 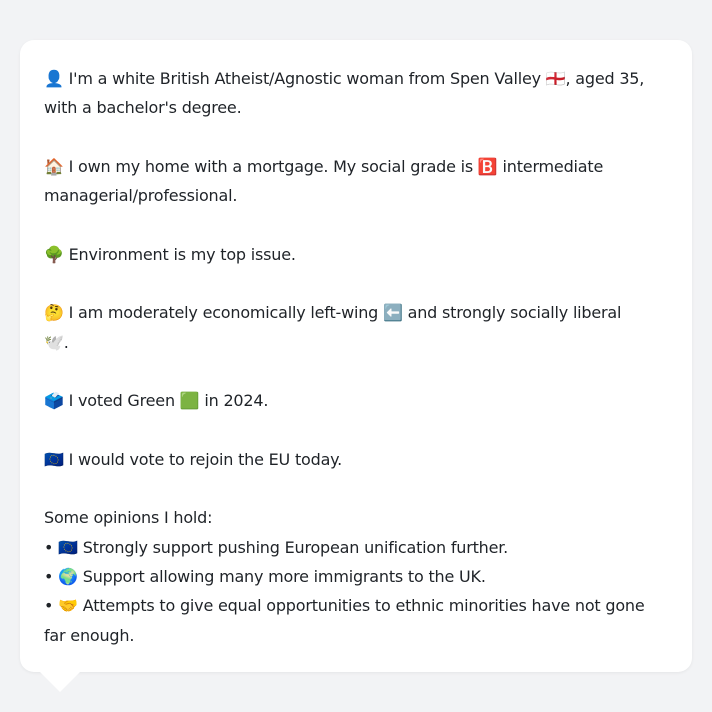 What do you see at coordinates (128, 518) in the screenshot?
I see `opinions-heading: Some opinions I hold:` at bounding box center [128, 518].